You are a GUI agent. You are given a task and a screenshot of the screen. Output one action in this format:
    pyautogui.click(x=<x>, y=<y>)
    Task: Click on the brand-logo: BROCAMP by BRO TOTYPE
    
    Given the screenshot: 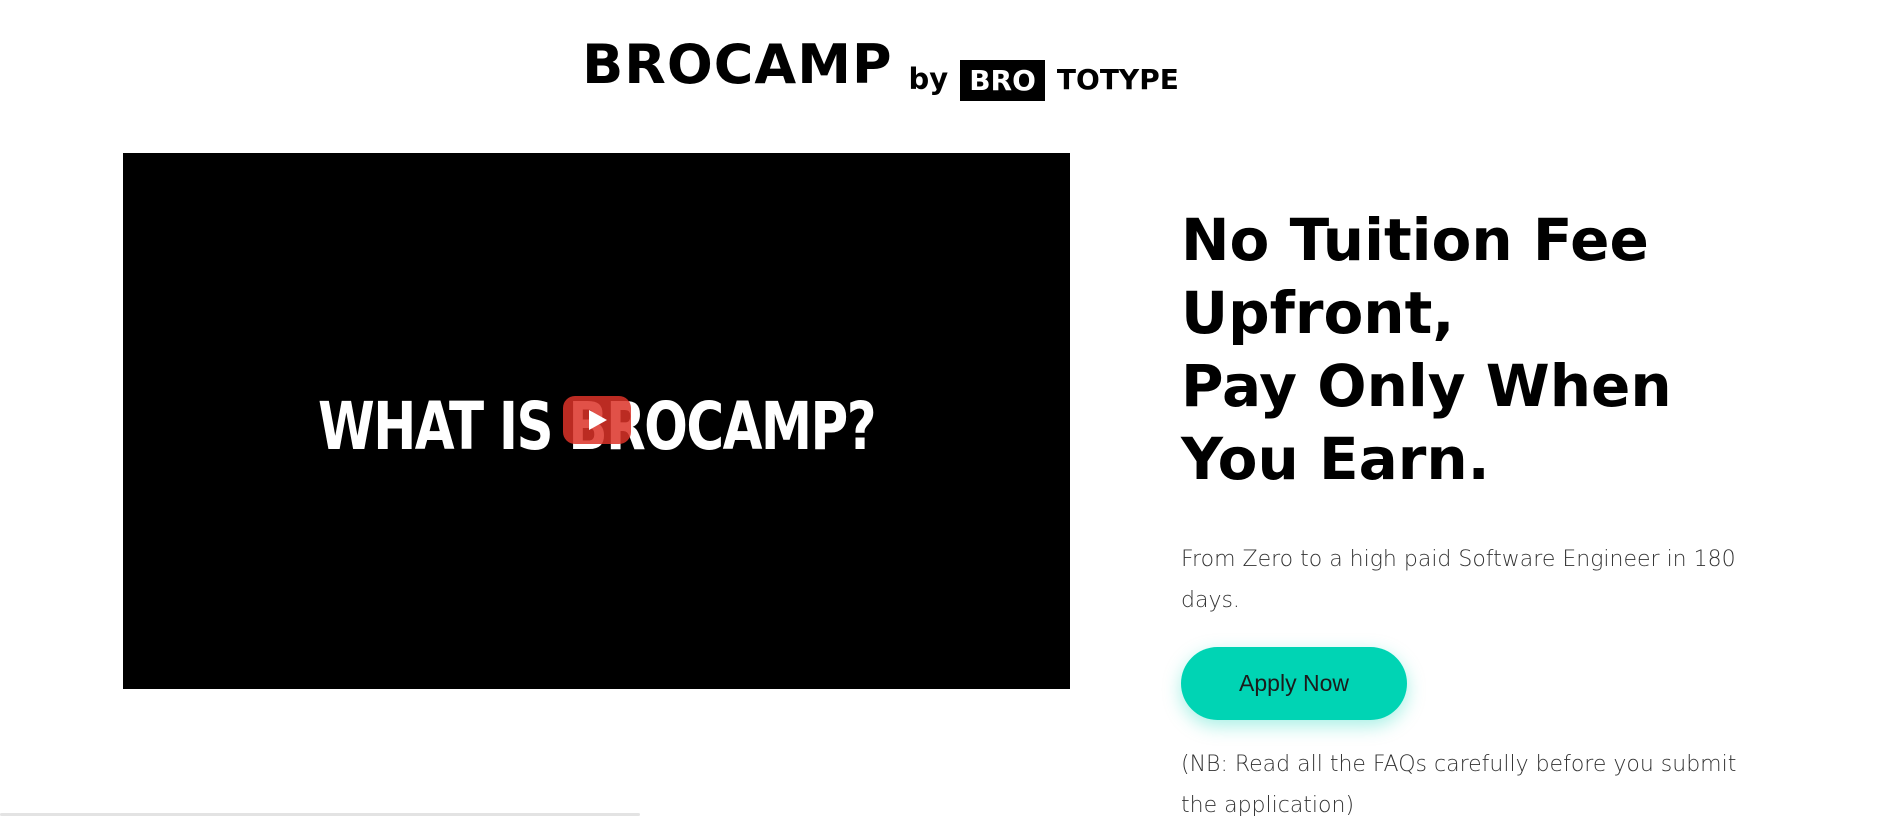 What is the action you would take?
    pyautogui.click(x=945, y=67)
    